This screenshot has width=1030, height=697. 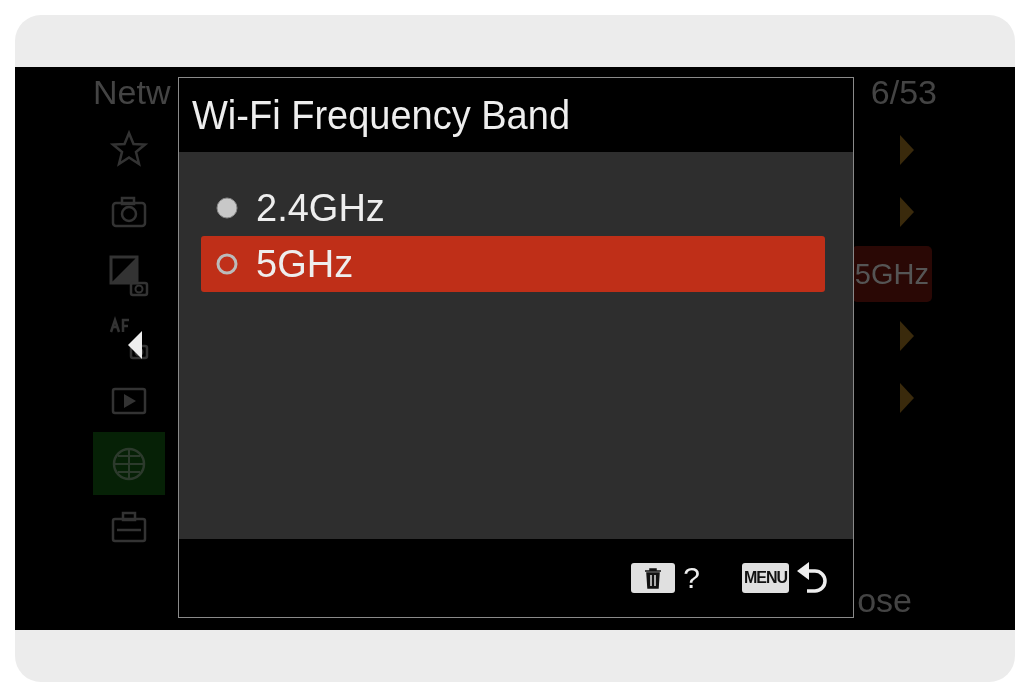 I want to click on menu-title: Netw, so click(x=132, y=92).